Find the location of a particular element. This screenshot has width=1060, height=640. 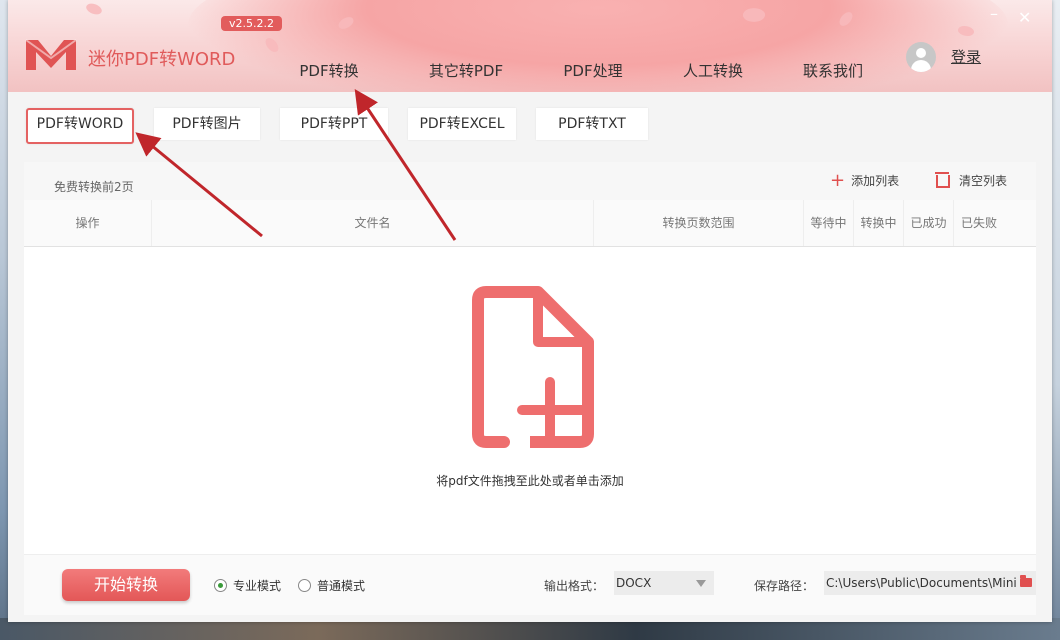

column-header-page-range: 转换页数范围 is located at coordinates (699, 223).